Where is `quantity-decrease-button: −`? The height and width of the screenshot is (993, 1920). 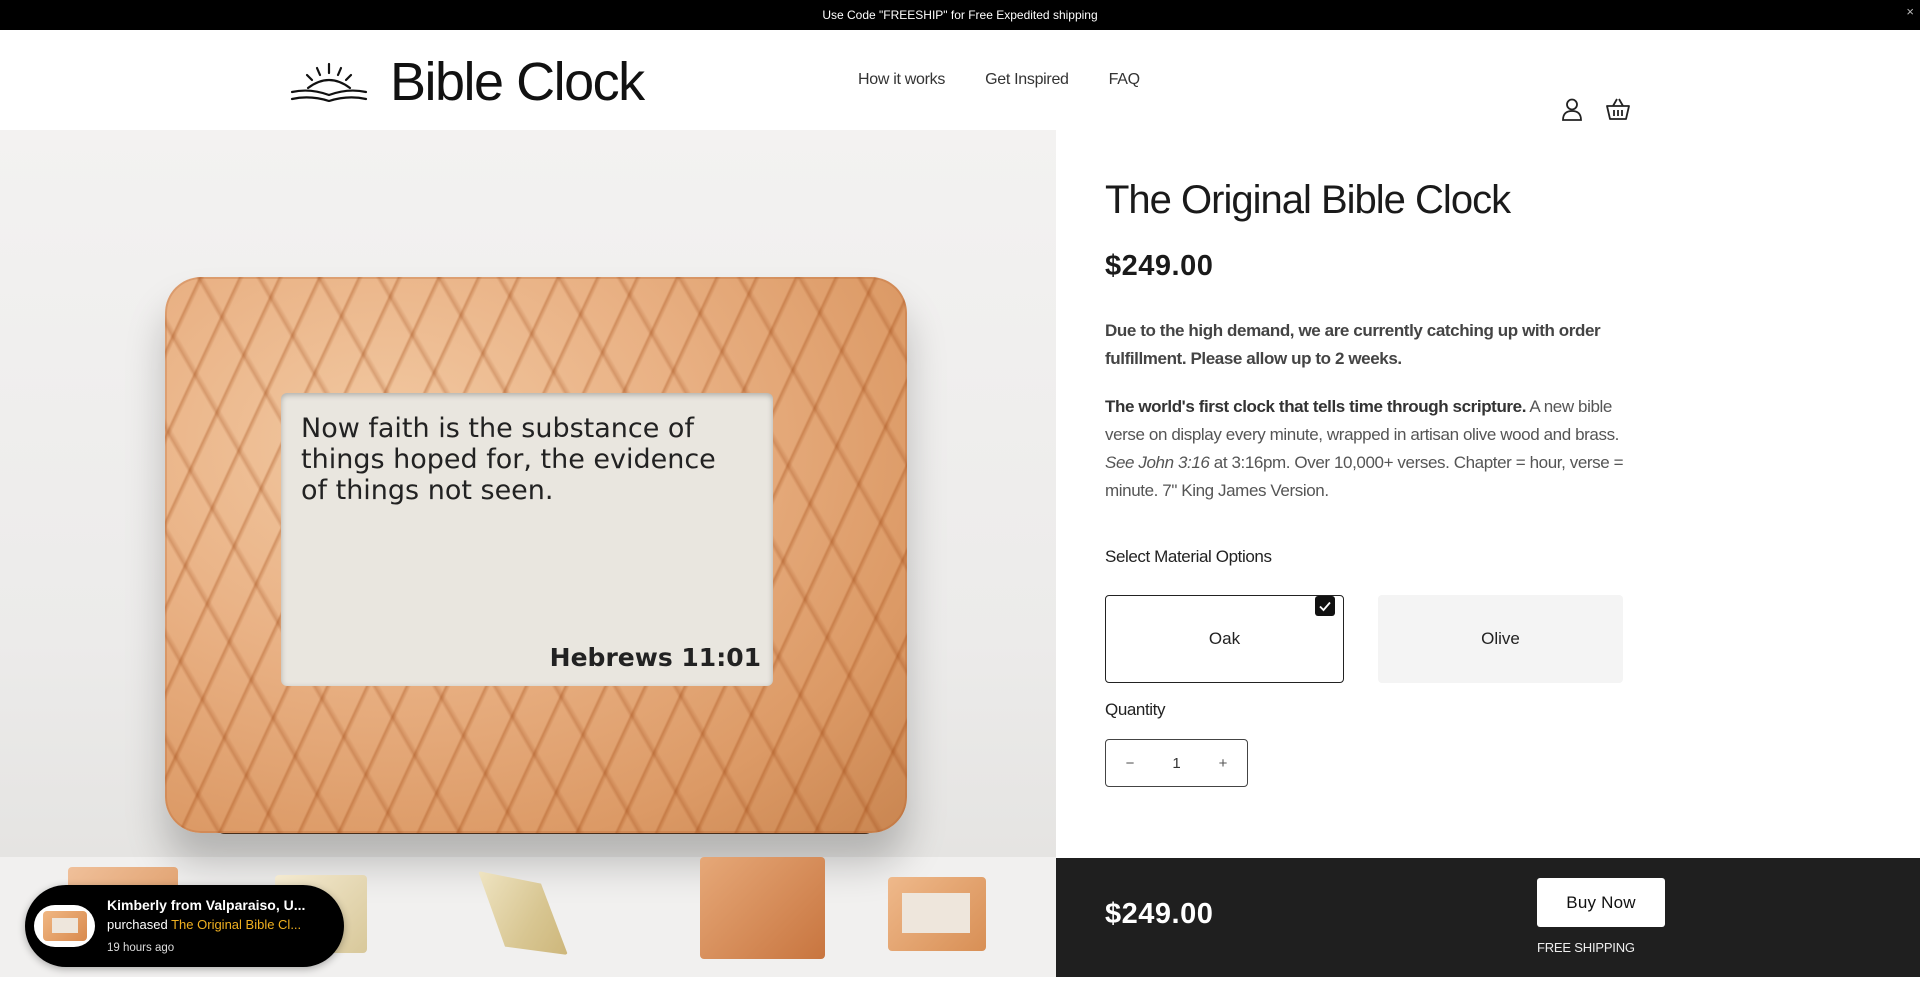
quantity-decrease-button: − is located at coordinates (1130, 763).